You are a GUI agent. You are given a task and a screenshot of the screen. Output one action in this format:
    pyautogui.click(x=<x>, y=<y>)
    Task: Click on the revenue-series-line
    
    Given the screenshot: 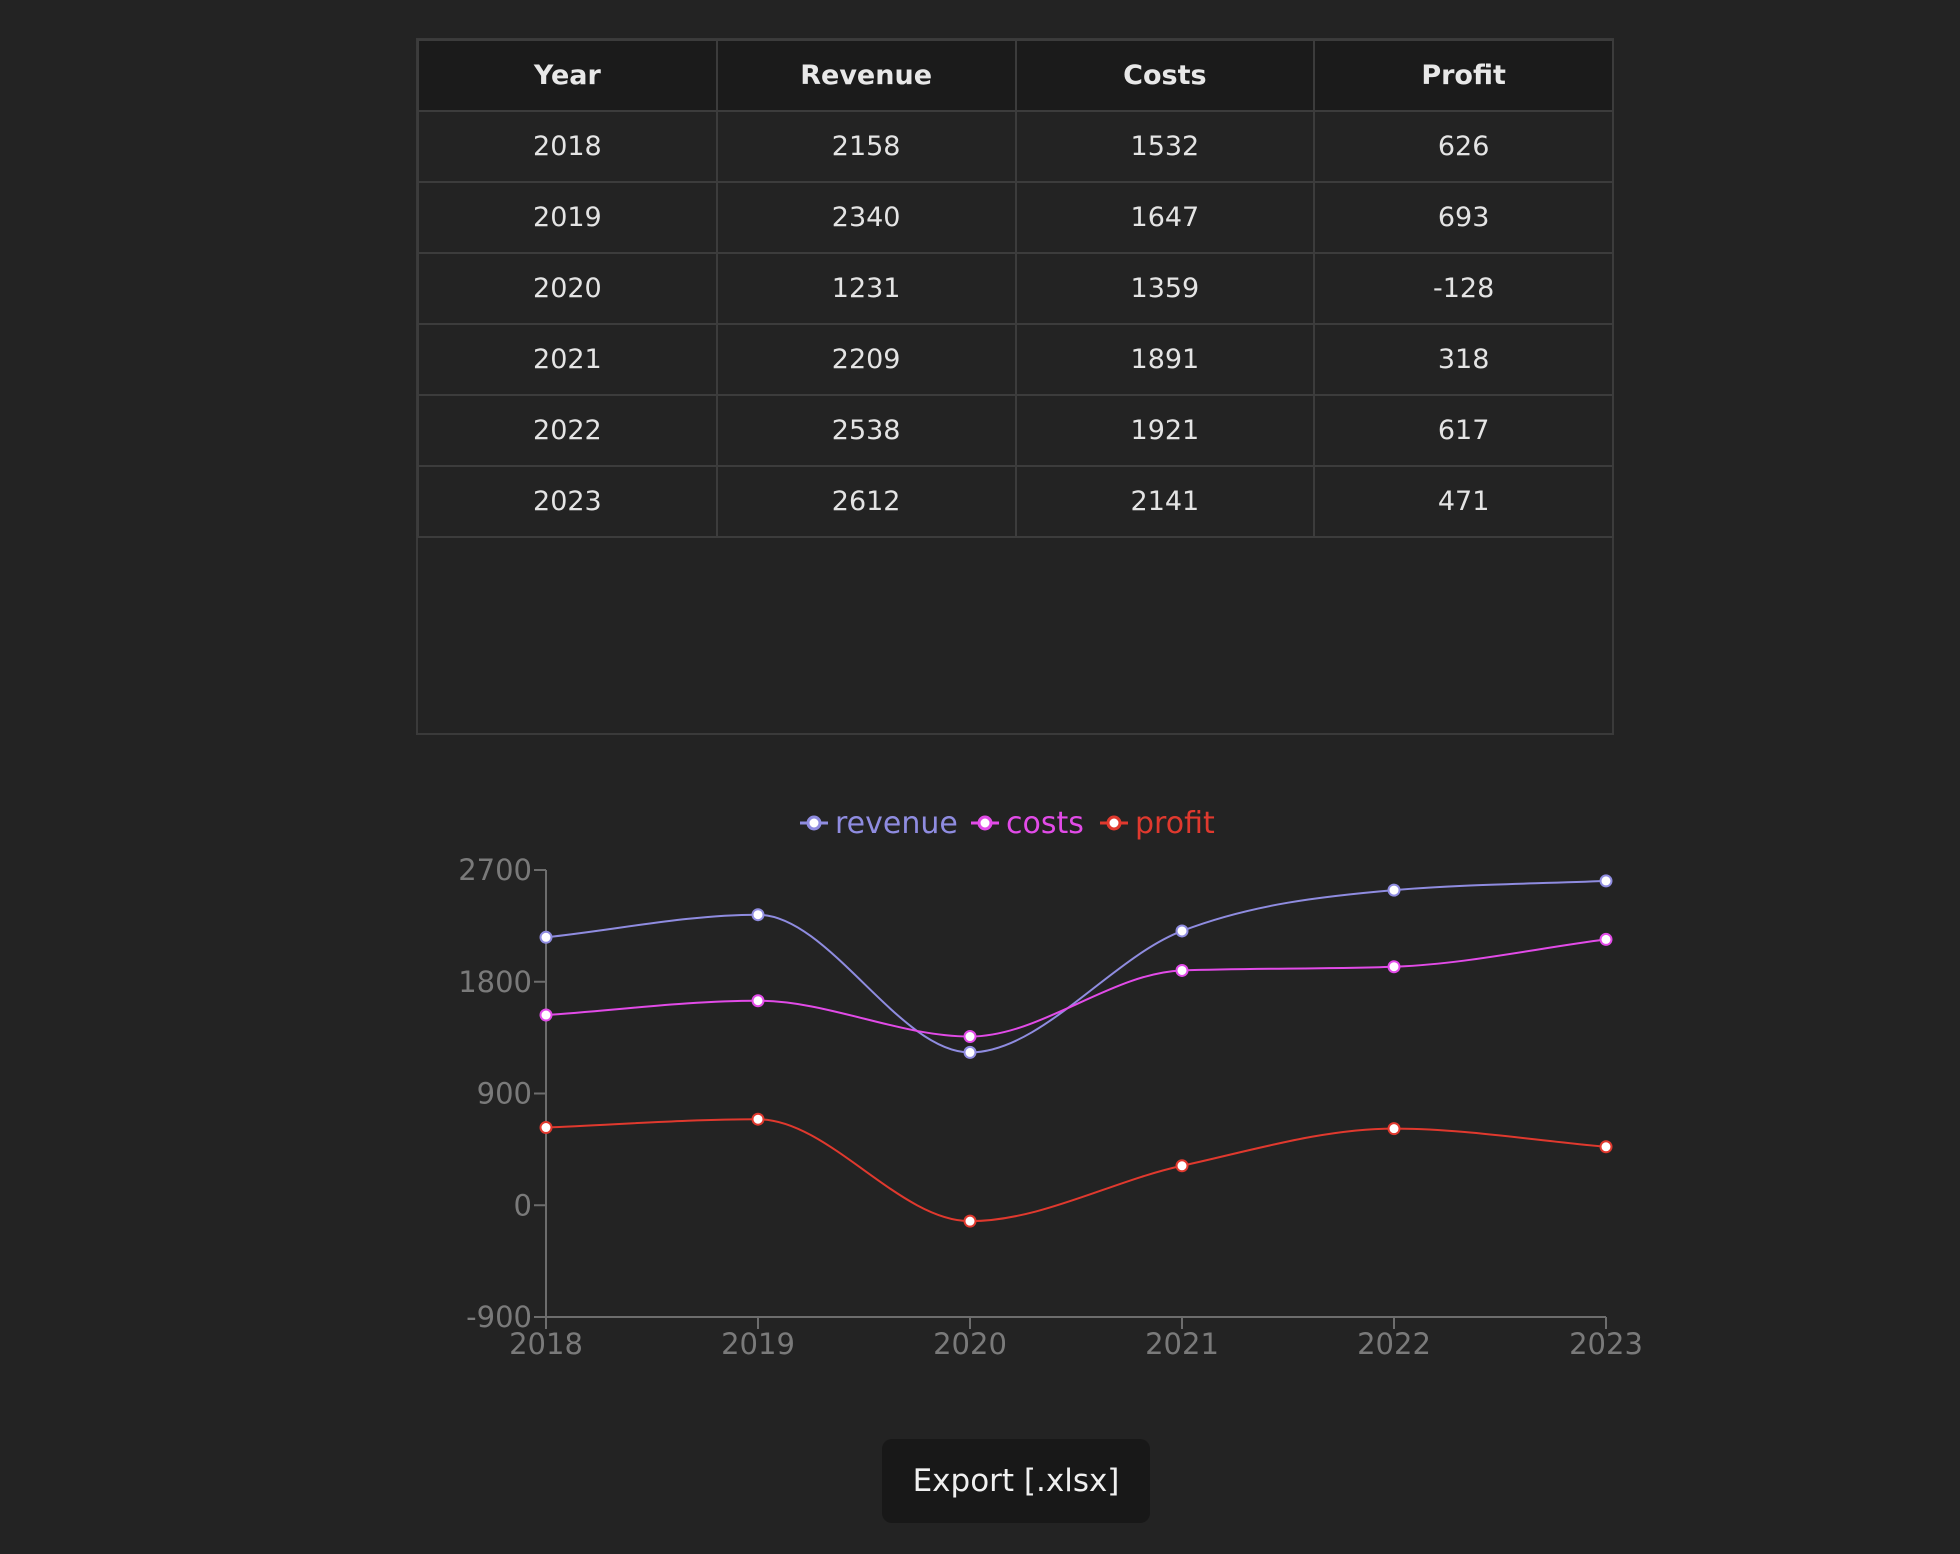 What is the action you would take?
    pyautogui.click(x=1076, y=966)
    